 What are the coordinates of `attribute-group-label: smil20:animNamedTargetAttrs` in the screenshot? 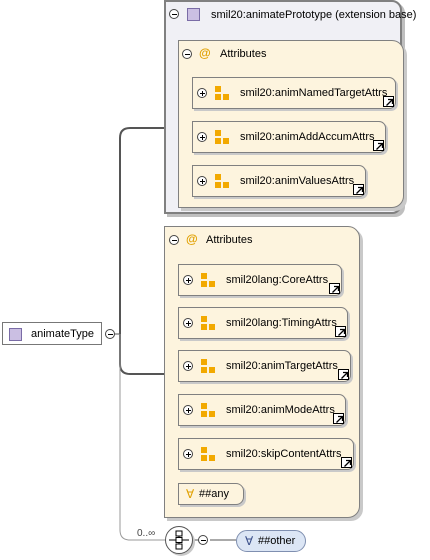 It's located at (314, 93).